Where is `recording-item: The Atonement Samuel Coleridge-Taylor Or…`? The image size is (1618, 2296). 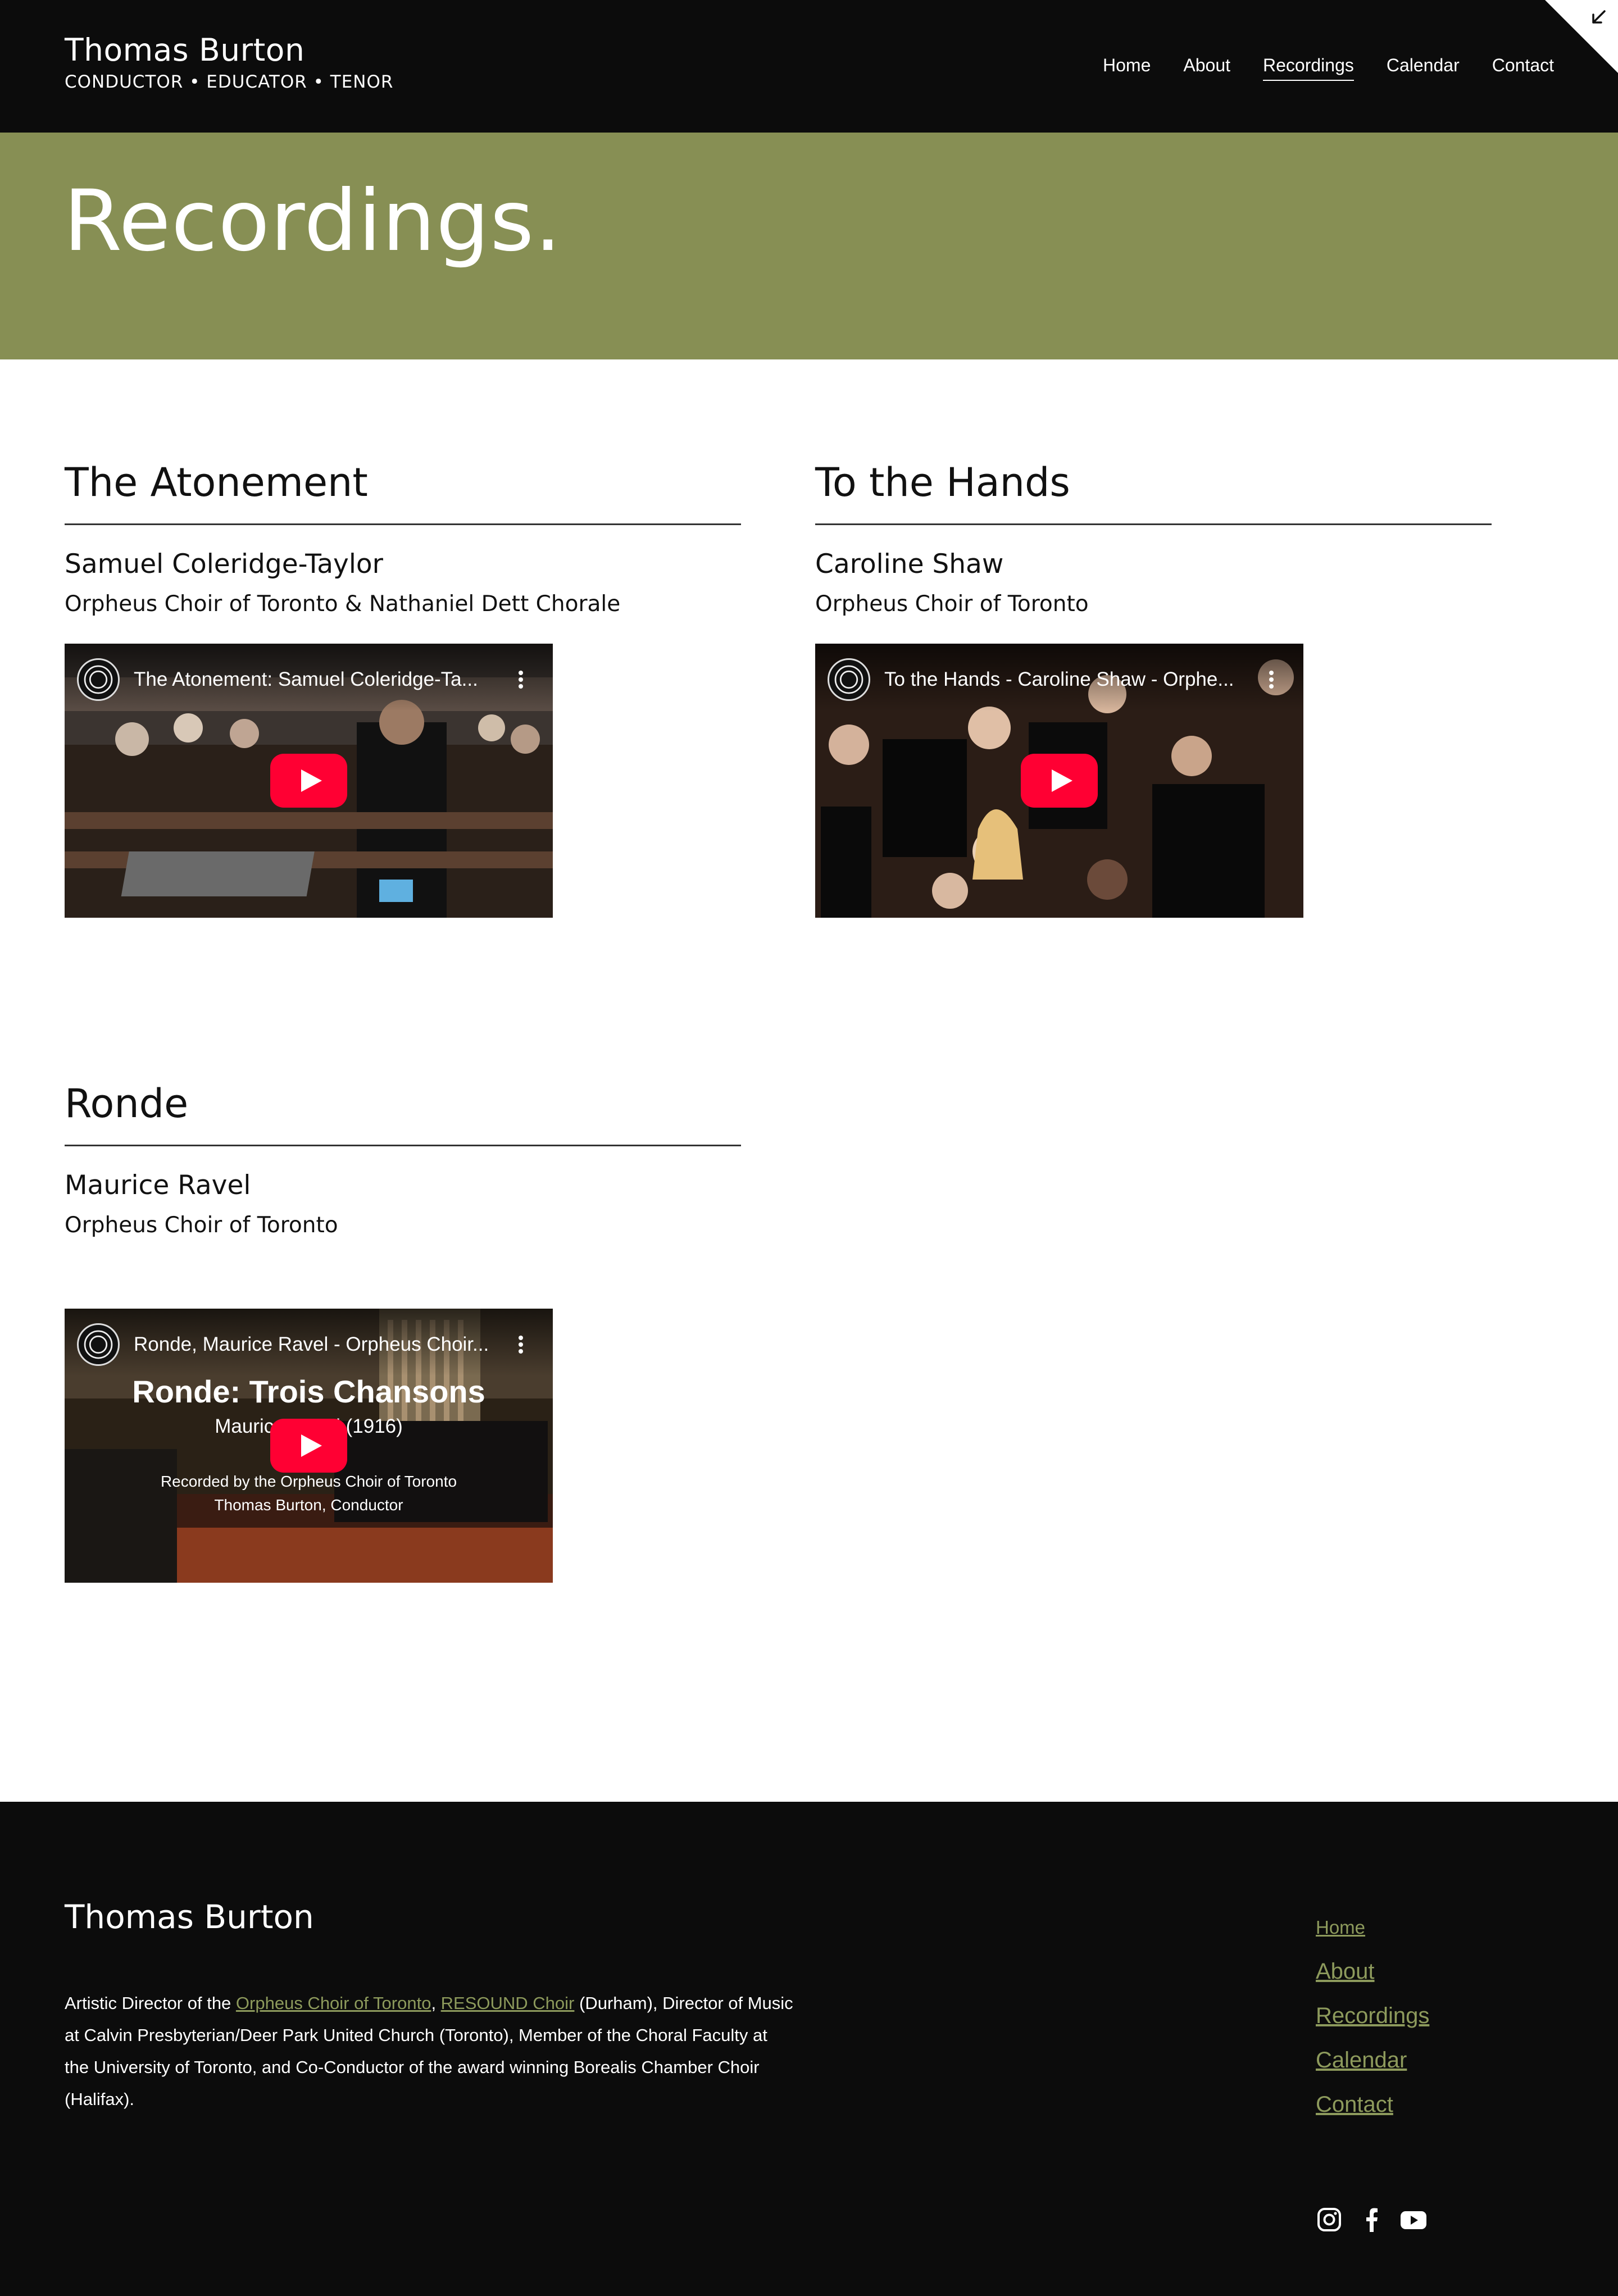 recording-item: The Atonement Samuel Coleridge-Taylor Or… is located at coordinates (403, 537).